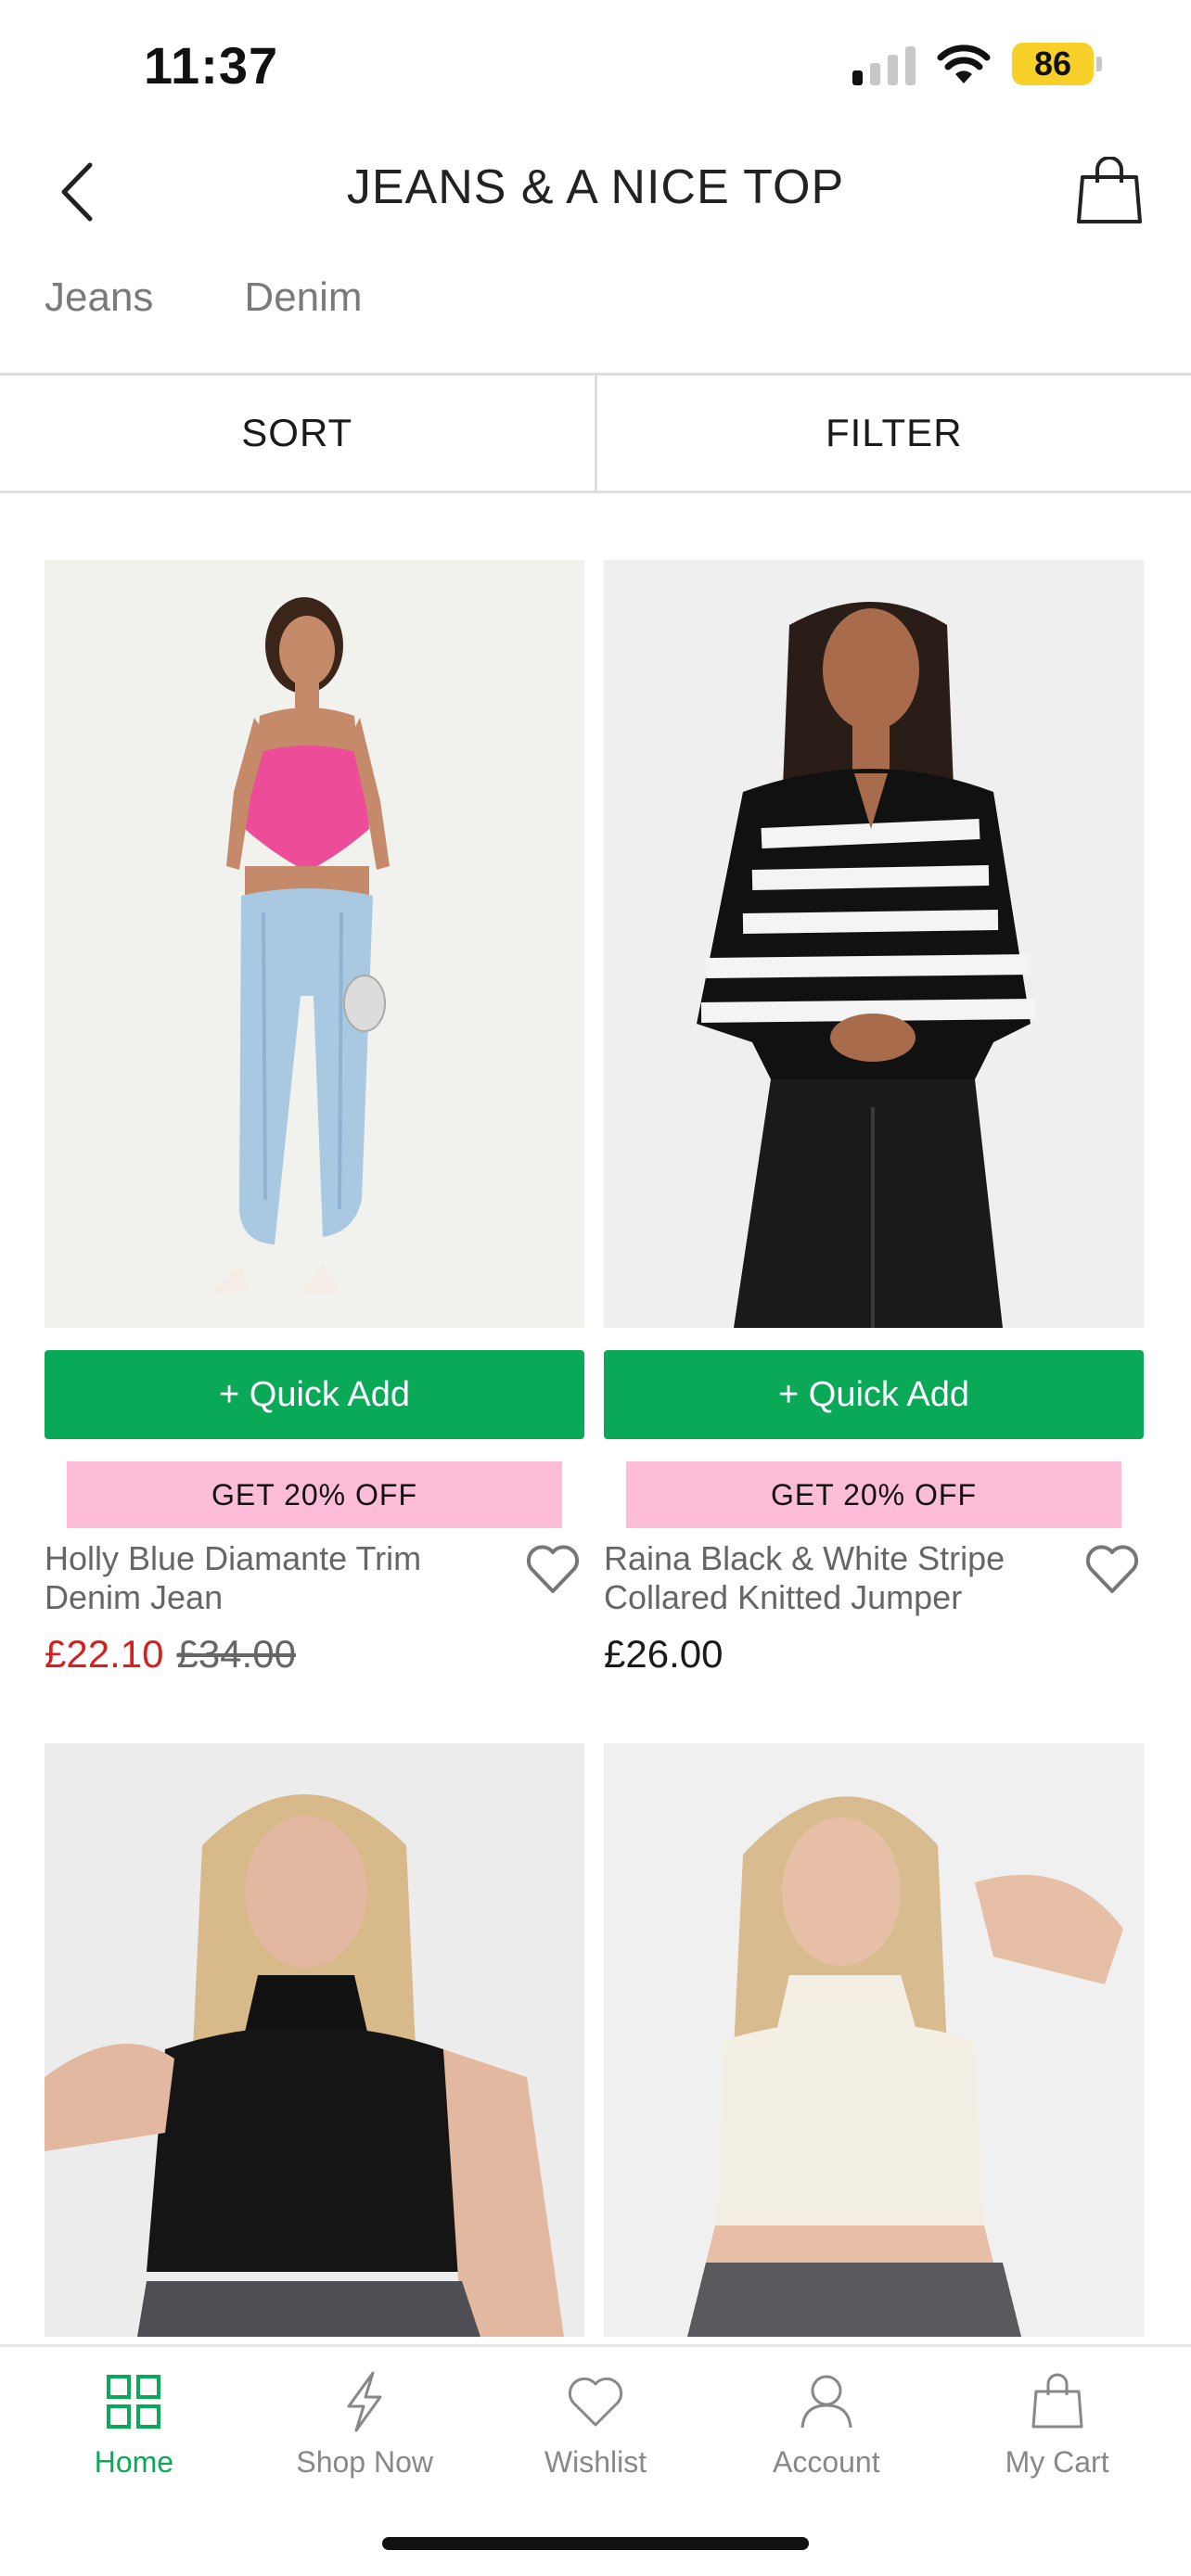 This screenshot has width=1191, height=2576. What do you see at coordinates (364, 2401) in the screenshot?
I see `lightning-icon` at bounding box center [364, 2401].